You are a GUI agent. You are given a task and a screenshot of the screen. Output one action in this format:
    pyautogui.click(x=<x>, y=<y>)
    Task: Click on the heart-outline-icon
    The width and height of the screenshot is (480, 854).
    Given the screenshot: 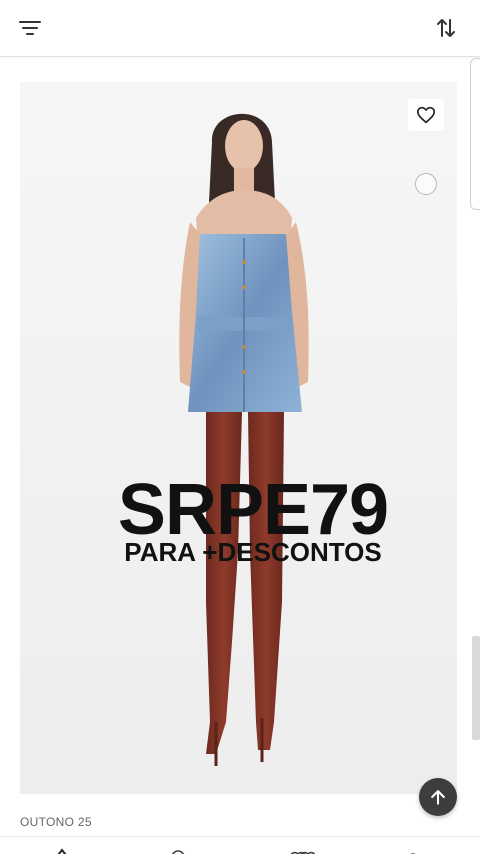 What is the action you would take?
    pyautogui.click(x=426, y=115)
    